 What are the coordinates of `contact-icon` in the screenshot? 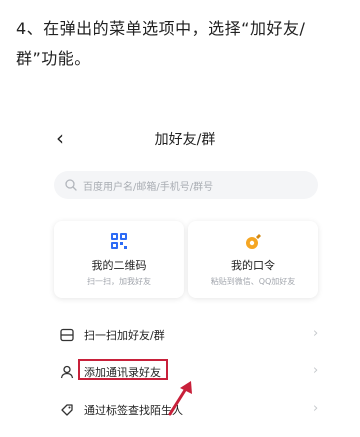 It's located at (67, 372).